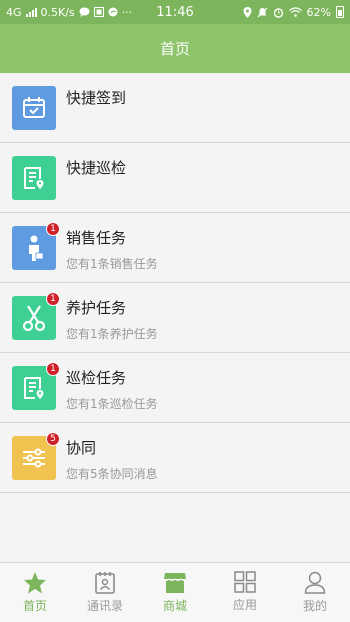 Image resolution: width=350 pixels, height=622 pixels. I want to click on tab-label: 商城, so click(174, 606).